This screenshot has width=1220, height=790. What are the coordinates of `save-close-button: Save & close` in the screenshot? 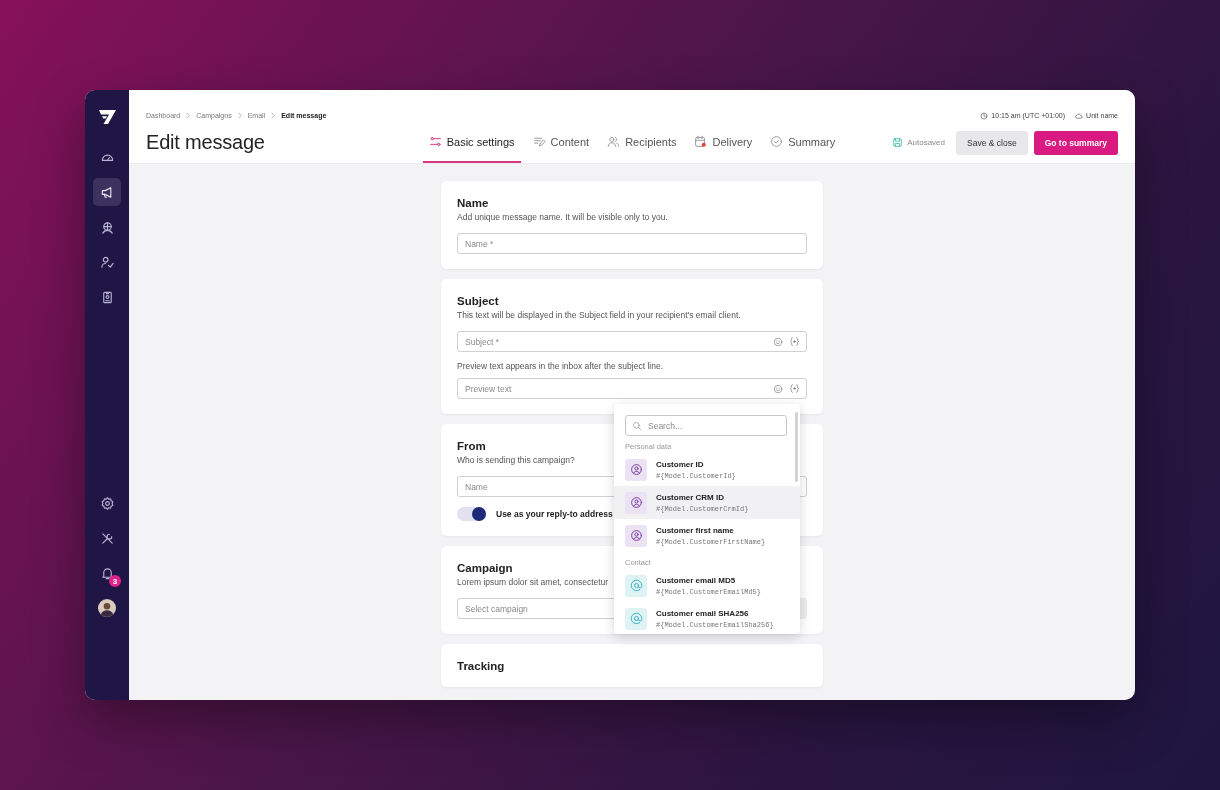 It's located at (992, 142).